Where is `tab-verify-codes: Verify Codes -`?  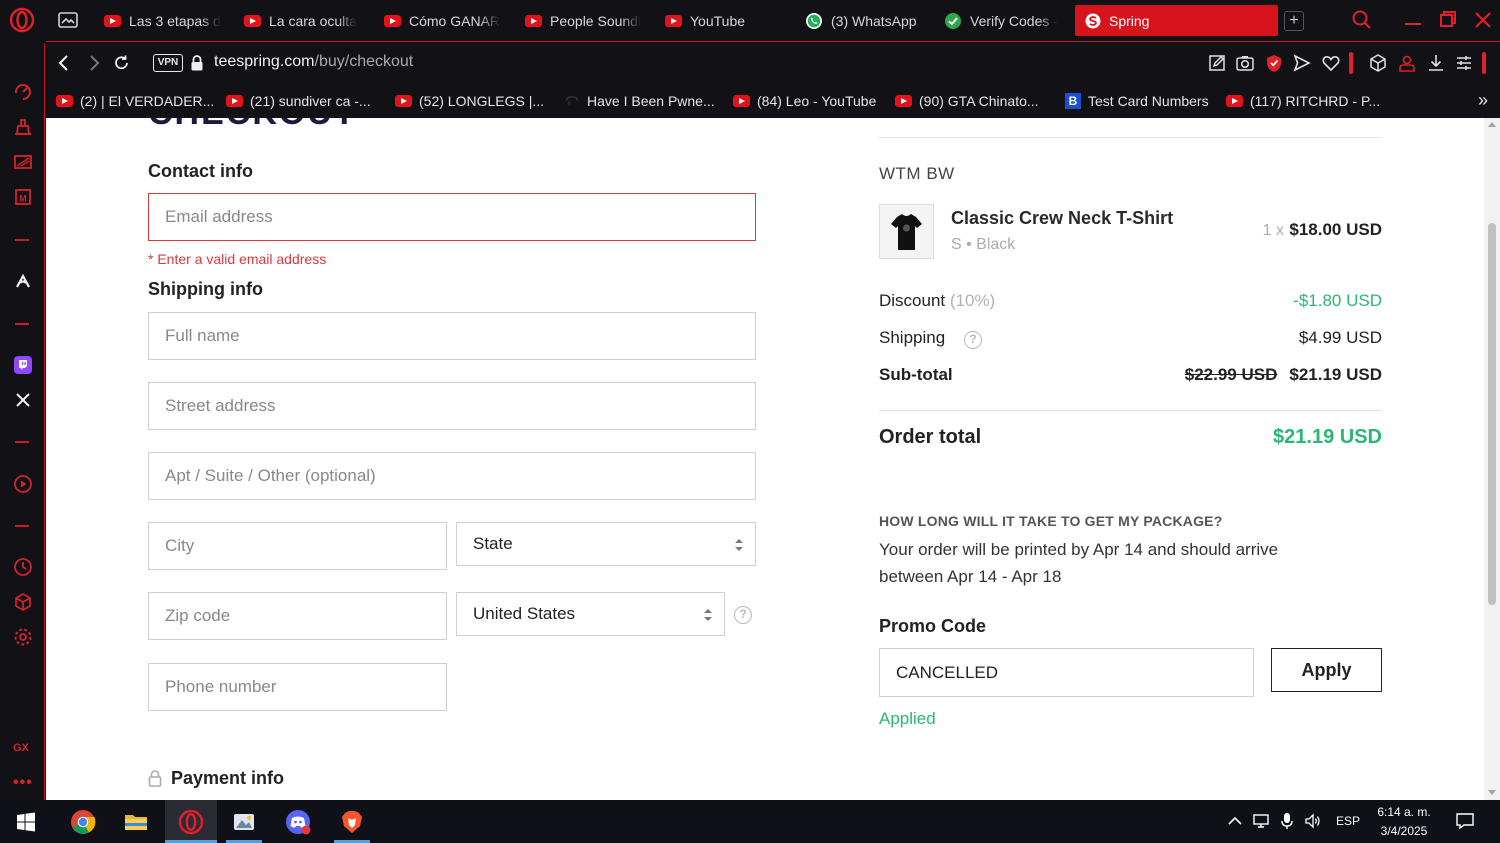
tab-verify-codes: Verify Codes - is located at coordinates (1002, 20).